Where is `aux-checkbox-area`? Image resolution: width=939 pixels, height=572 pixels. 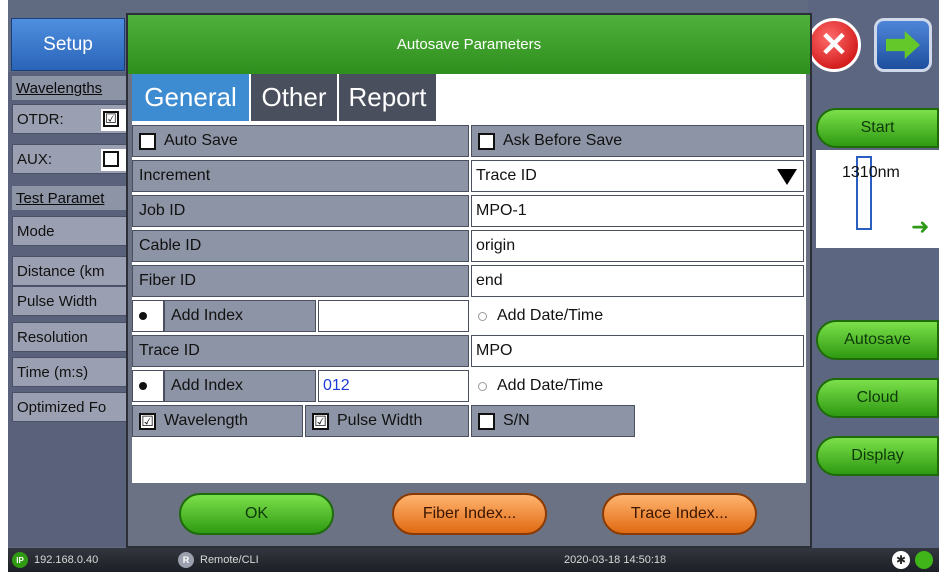
aux-checkbox-area is located at coordinates (114, 160).